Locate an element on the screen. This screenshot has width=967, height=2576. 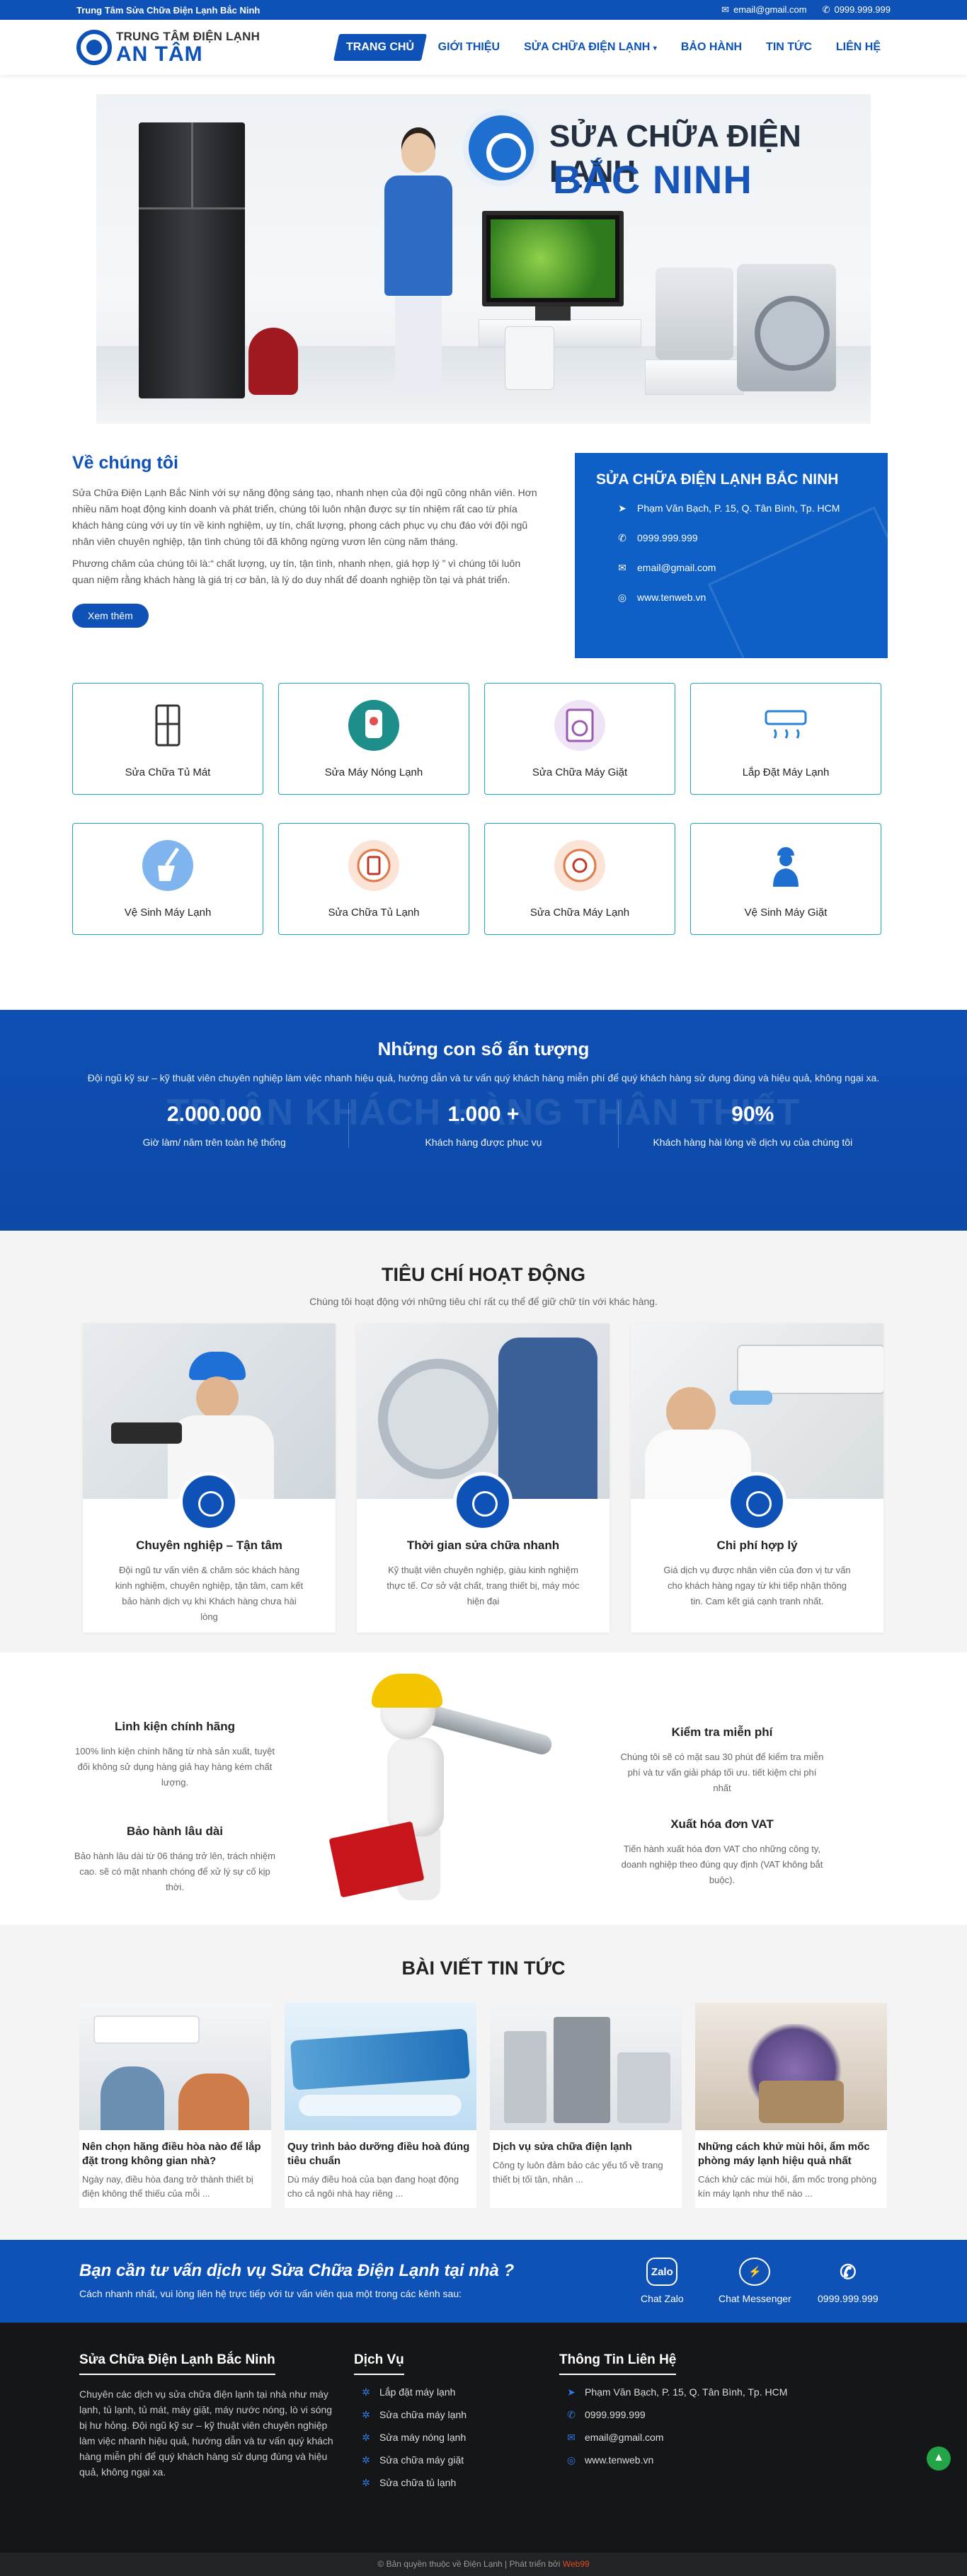
mascot-illustration is located at coordinates (450, 1789).